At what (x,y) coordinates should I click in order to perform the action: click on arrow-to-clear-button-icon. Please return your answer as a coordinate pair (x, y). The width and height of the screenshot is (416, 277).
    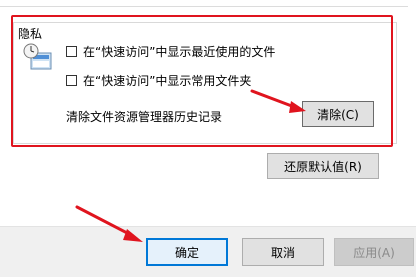
    Looking at the image, I should click on (278, 101).